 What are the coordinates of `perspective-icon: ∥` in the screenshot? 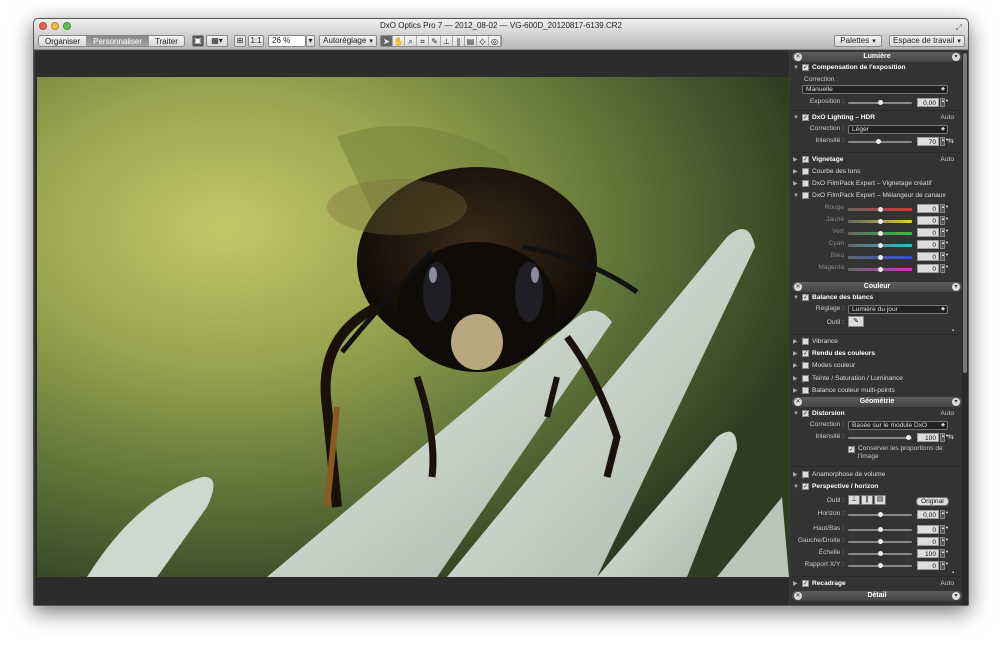 It's located at (459, 41).